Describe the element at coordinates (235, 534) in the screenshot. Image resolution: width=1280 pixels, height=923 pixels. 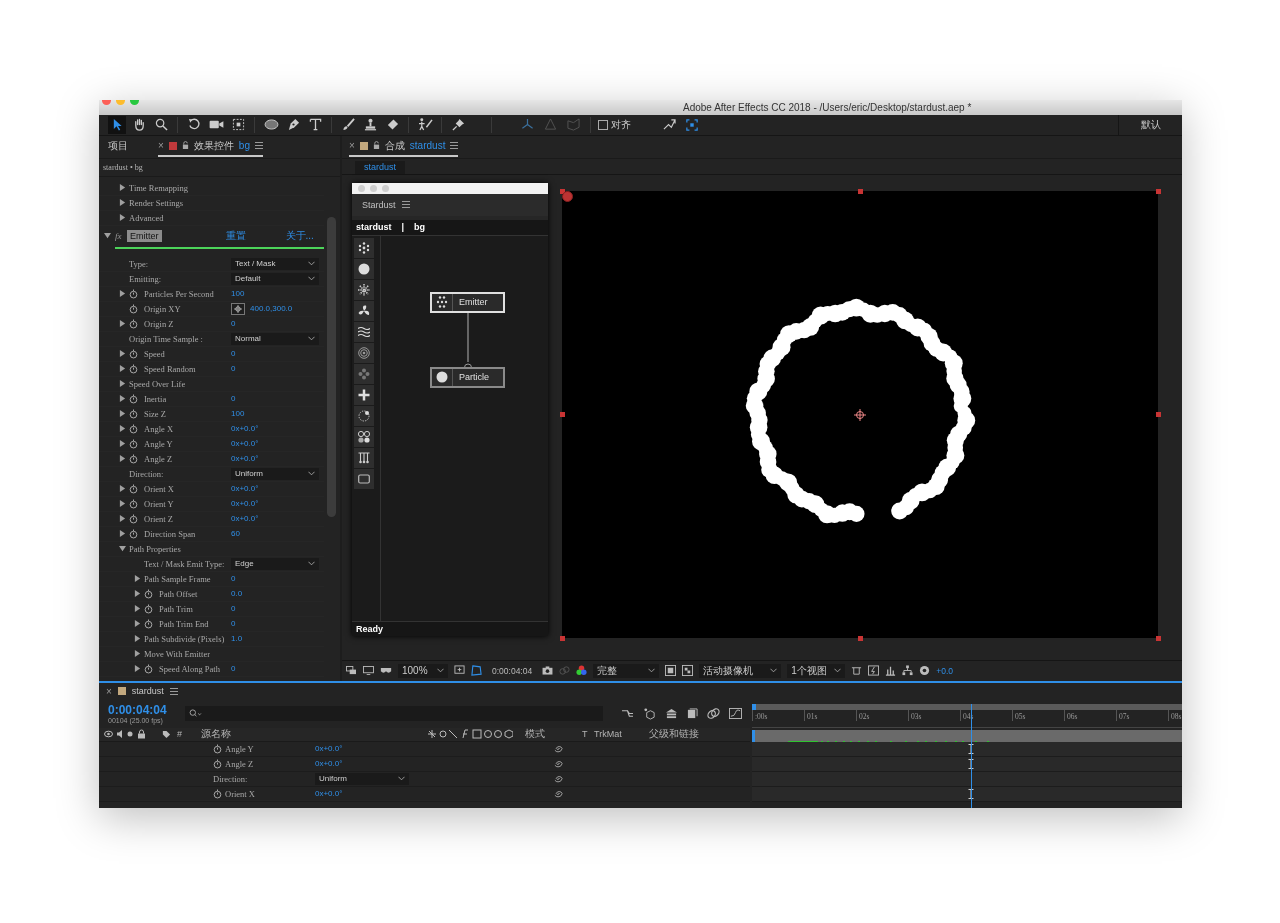
I see `property-value: 60` at that location.